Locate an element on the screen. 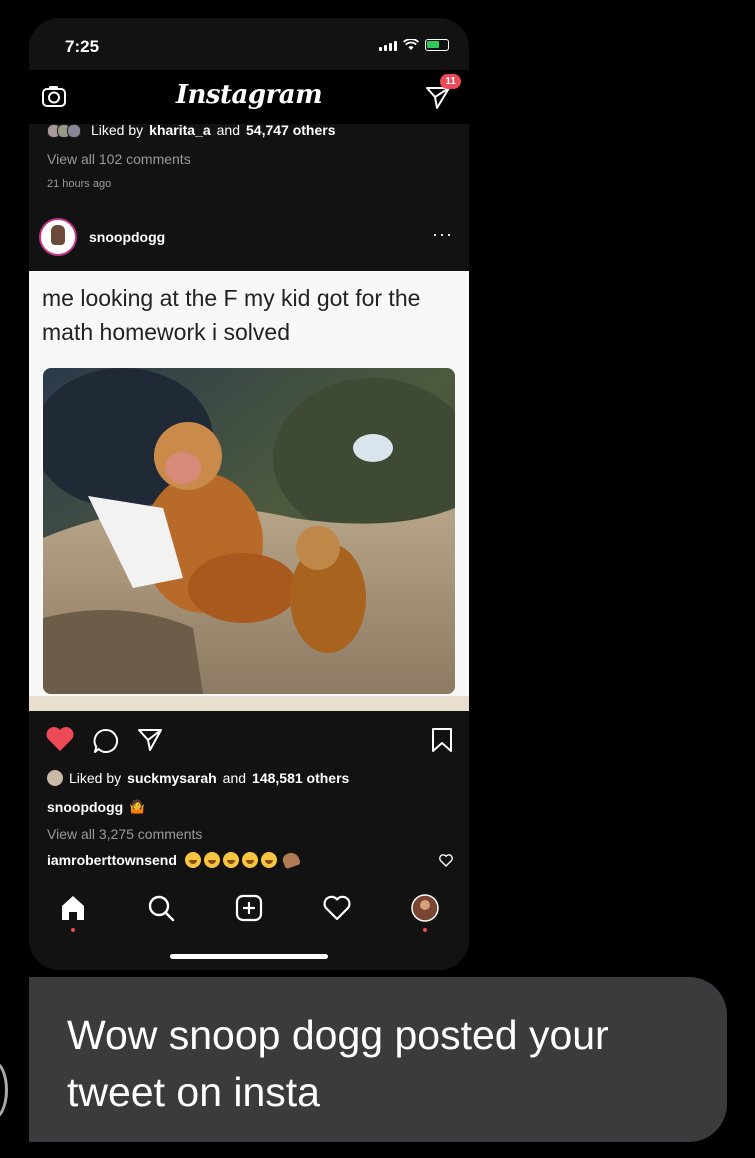 The height and width of the screenshot is (1158, 755). status-bar: 7:25 is located at coordinates (249, 44).